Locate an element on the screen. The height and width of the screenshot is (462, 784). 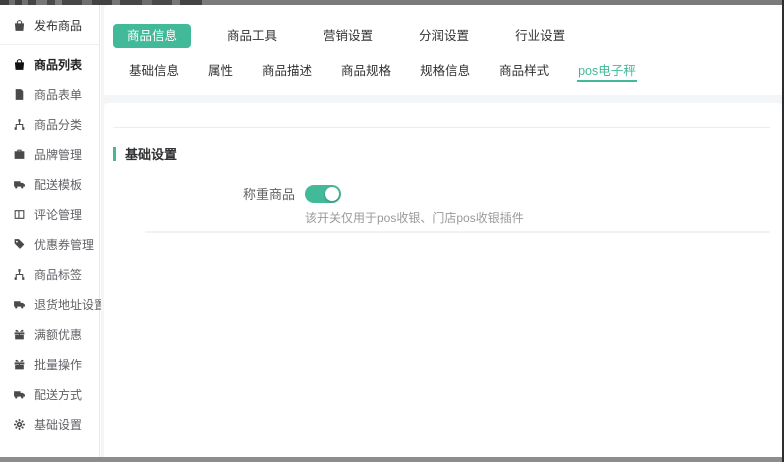
sidebar-item-coupon-management: 优惠券管理 is located at coordinates (49, 244).